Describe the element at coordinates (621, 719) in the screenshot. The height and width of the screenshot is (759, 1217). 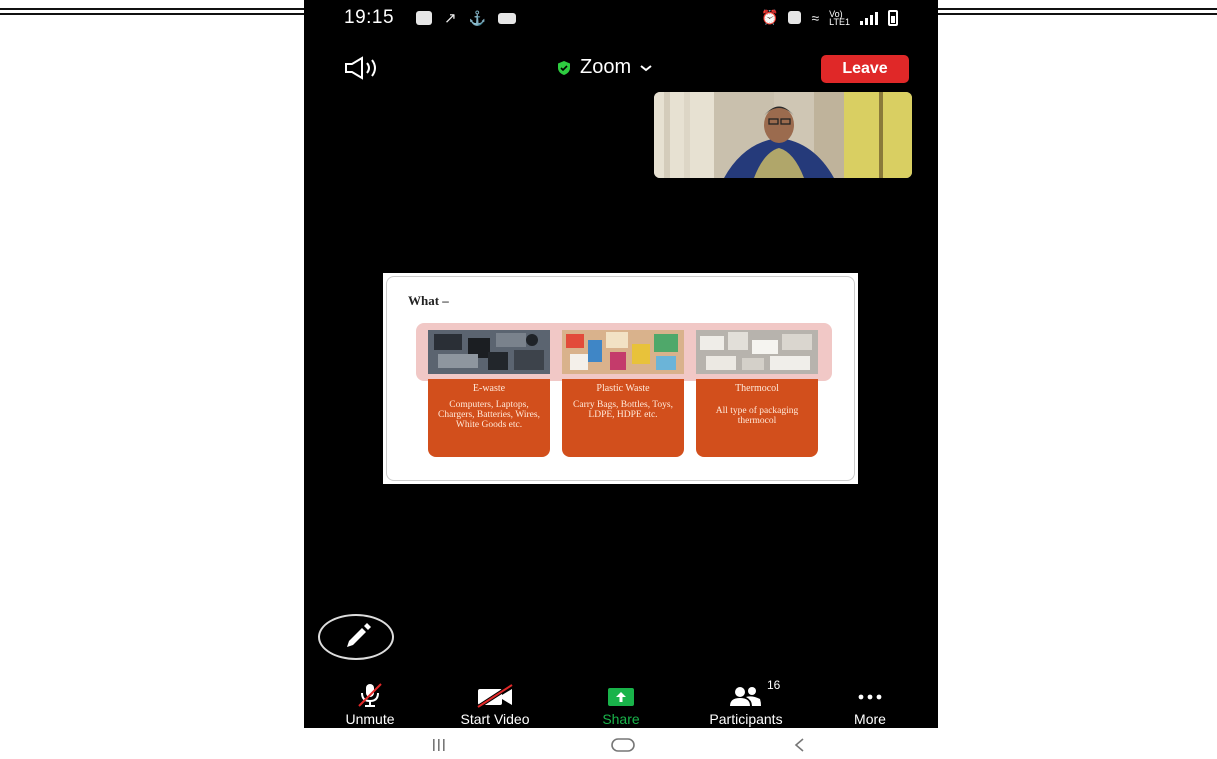
I see `share-label: Share` at that location.